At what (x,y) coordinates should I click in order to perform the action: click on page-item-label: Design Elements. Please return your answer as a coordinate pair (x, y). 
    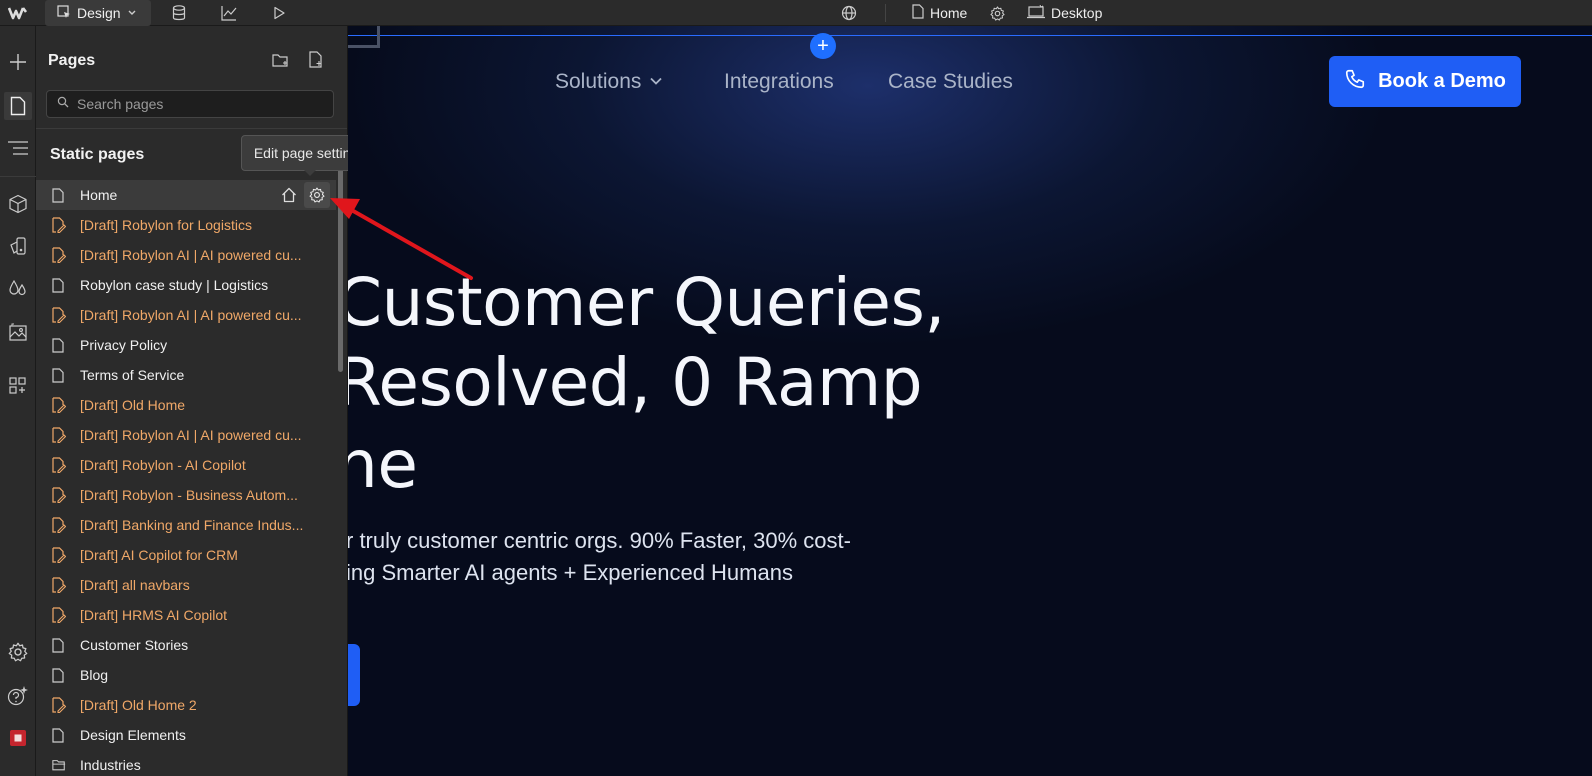
    Looking at the image, I should click on (133, 735).